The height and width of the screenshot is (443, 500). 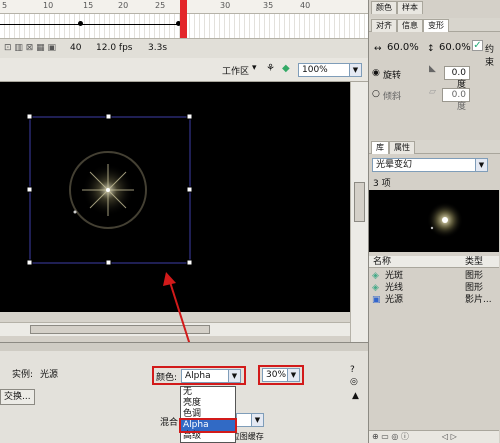 I want to click on menu-item-tint: 色调, so click(x=208, y=414).